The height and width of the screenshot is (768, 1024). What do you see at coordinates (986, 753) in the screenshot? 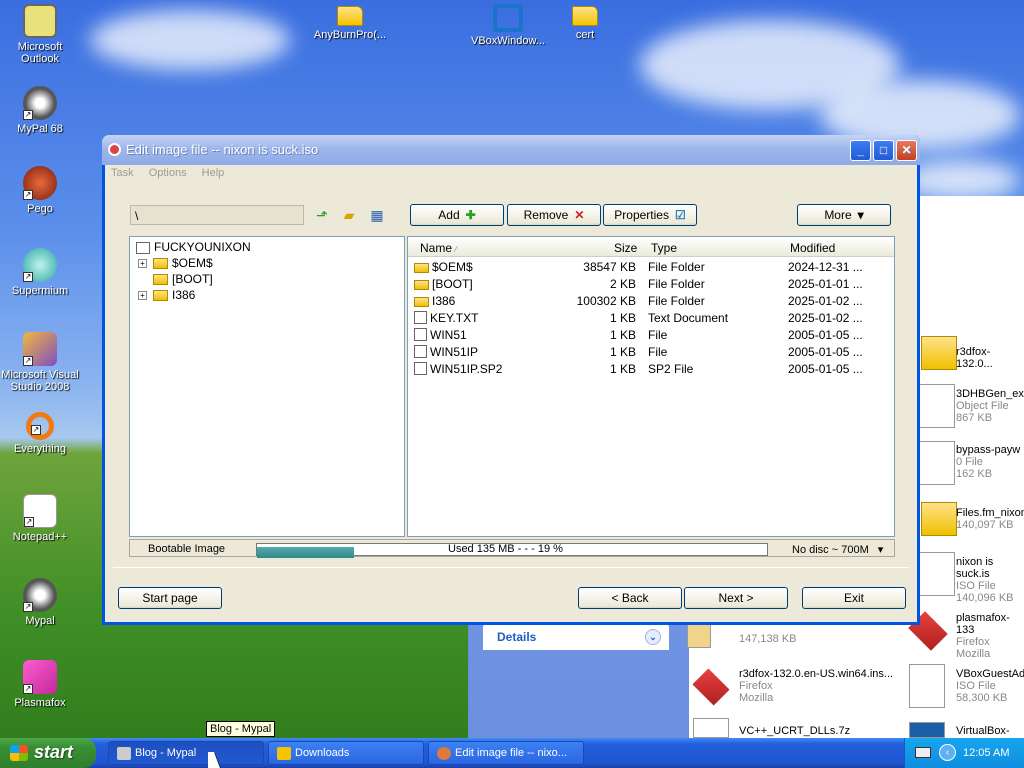
I see `clock: 12:05 AM` at bounding box center [986, 753].